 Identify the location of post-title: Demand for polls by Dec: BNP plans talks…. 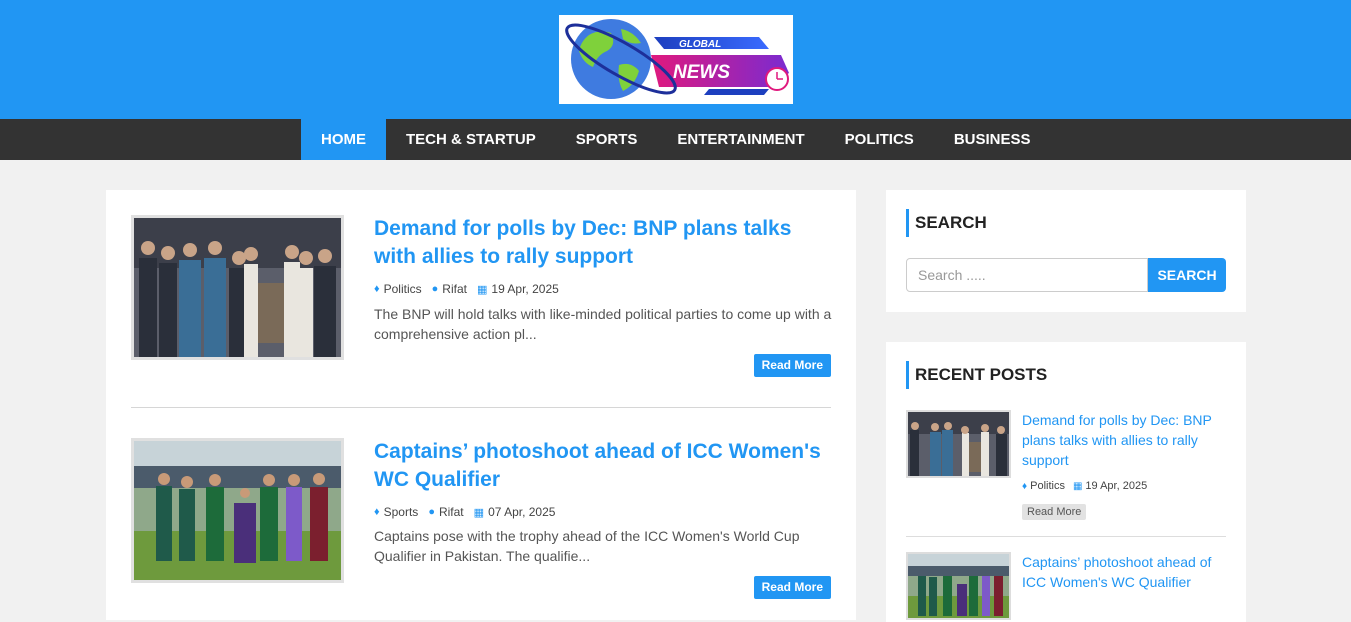
(604, 243).